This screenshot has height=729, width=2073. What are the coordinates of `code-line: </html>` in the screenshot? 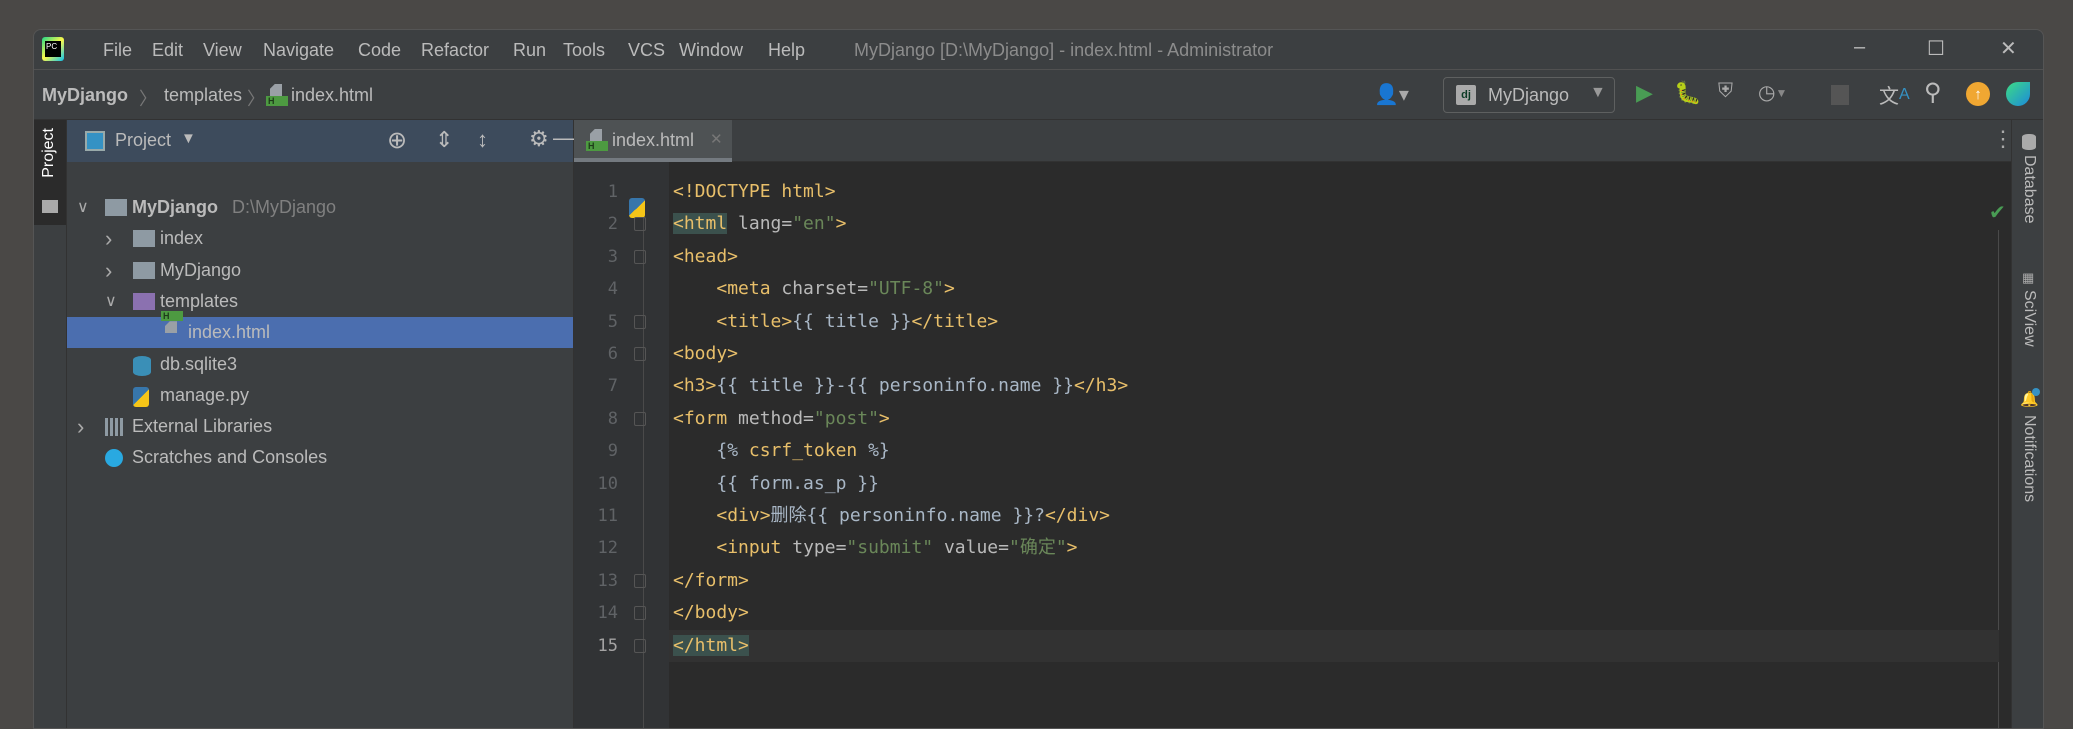 It's located at (711, 646).